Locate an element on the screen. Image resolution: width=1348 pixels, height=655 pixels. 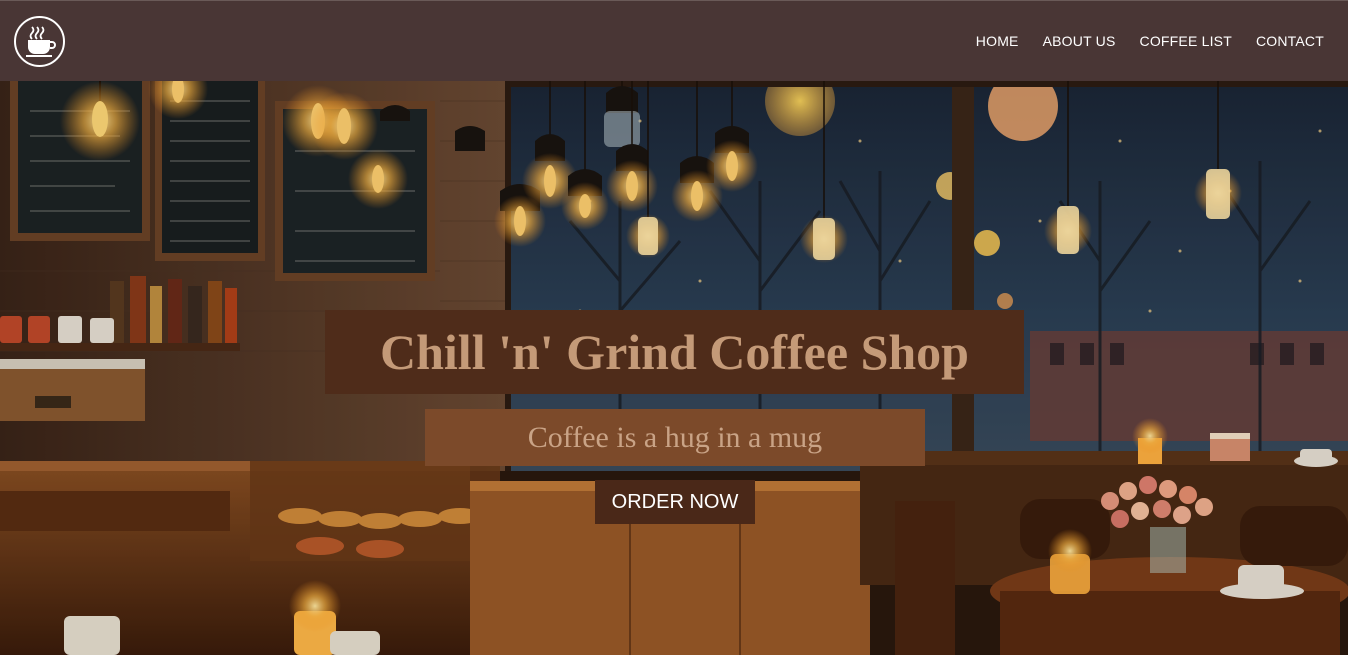
nav-about-link: ABOUT US is located at coordinates (1079, 41).